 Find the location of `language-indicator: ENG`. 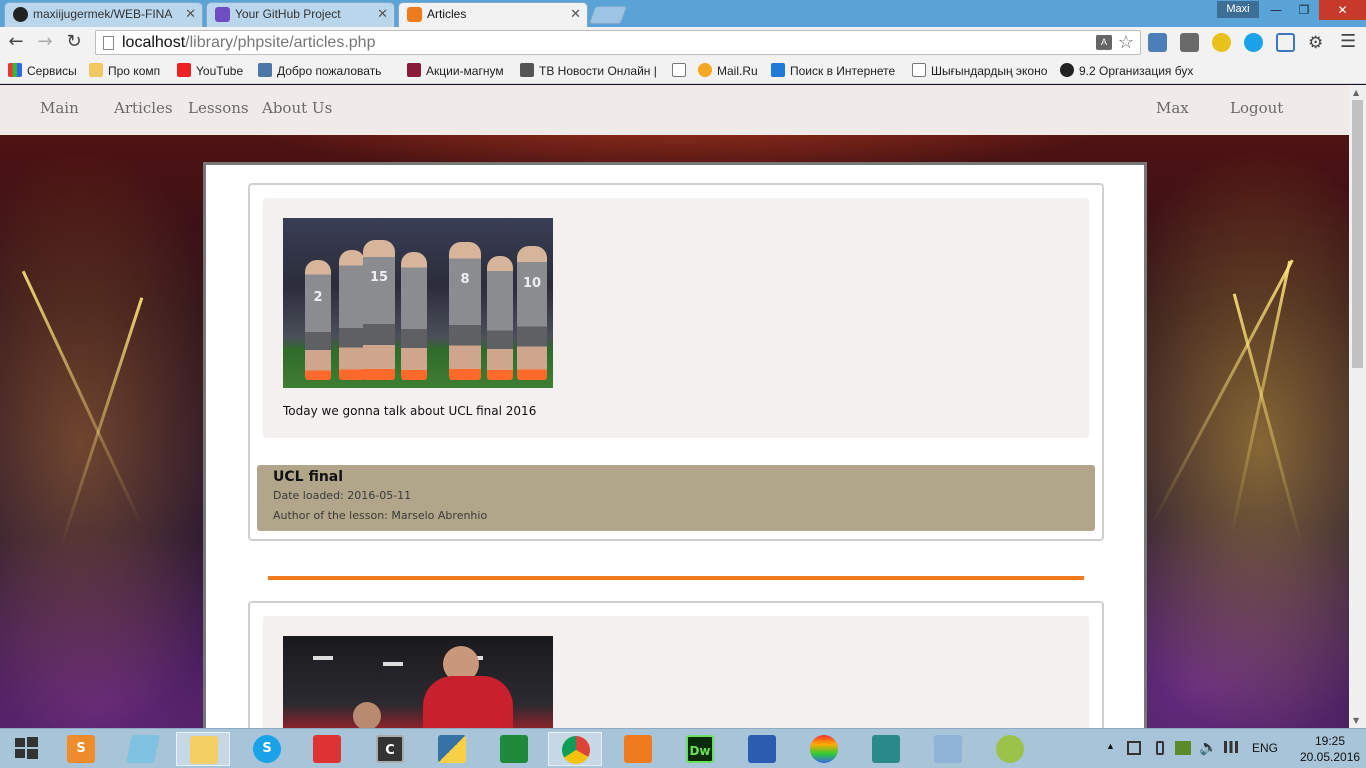

language-indicator: ENG is located at coordinates (1265, 748).